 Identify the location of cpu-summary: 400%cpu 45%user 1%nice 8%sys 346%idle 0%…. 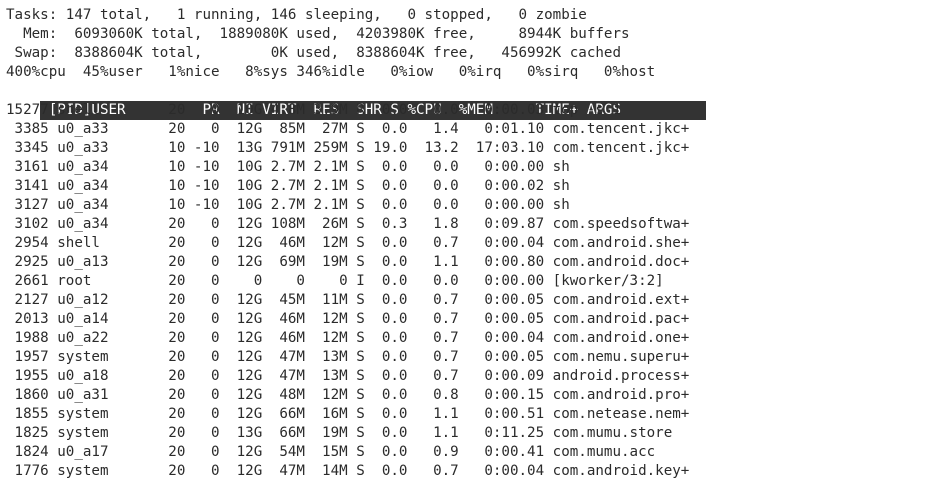
(331, 72).